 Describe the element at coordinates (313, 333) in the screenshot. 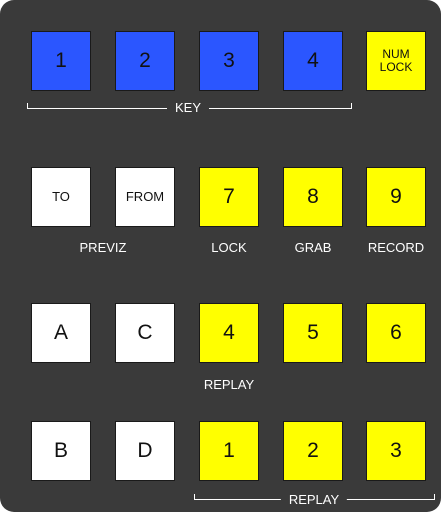

I see `key-5-button: 5` at that location.